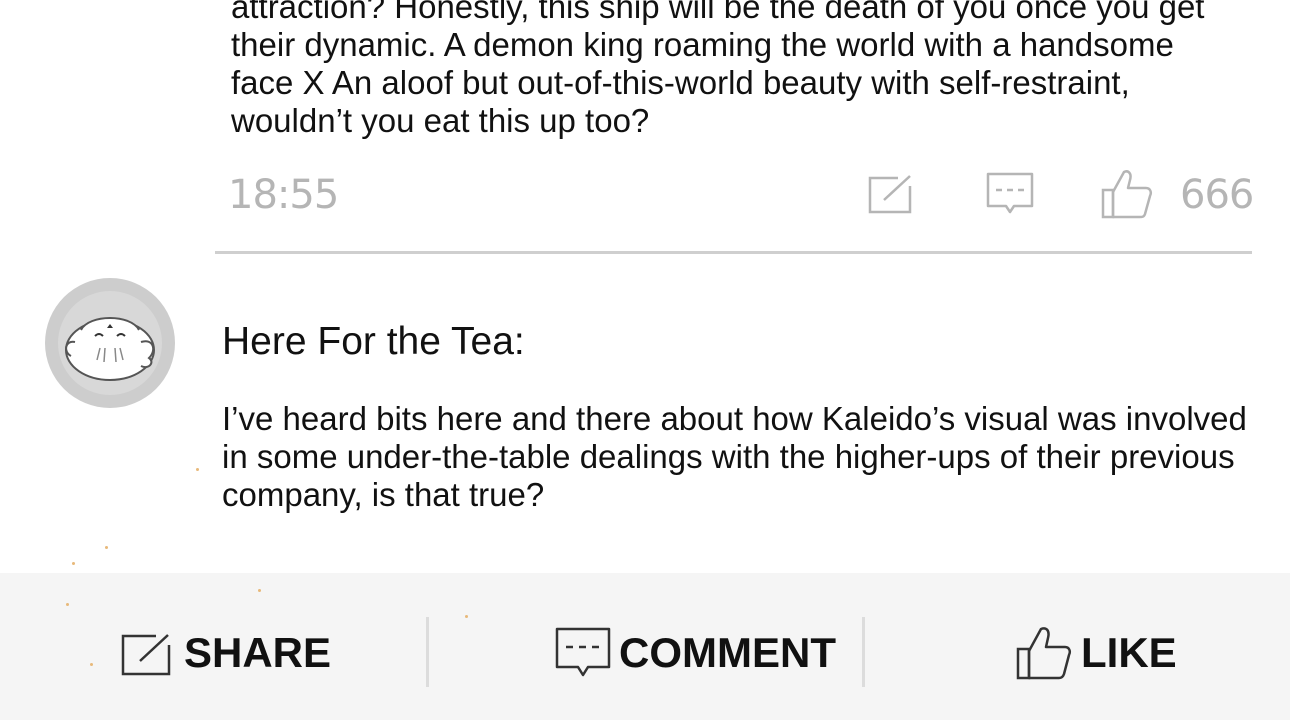  I want to click on seal-avatar-icon, so click(110, 343).